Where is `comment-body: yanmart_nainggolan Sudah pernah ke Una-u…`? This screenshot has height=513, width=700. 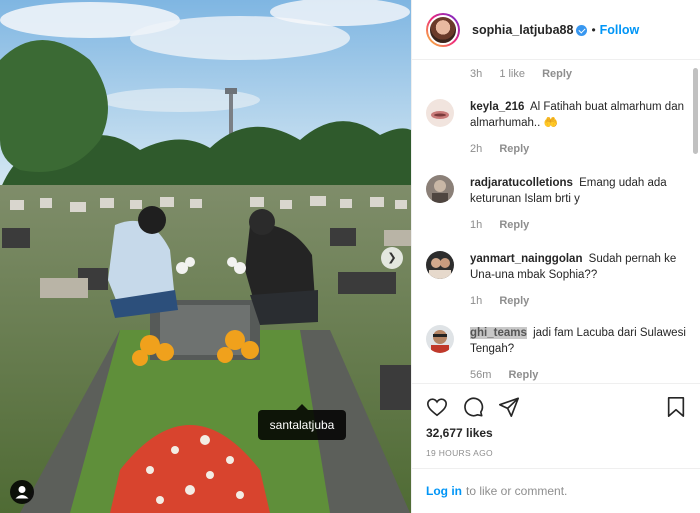
comment-body: yanmart_nainggolan Sudah pernah ke Una-u… is located at coordinates (579, 267).